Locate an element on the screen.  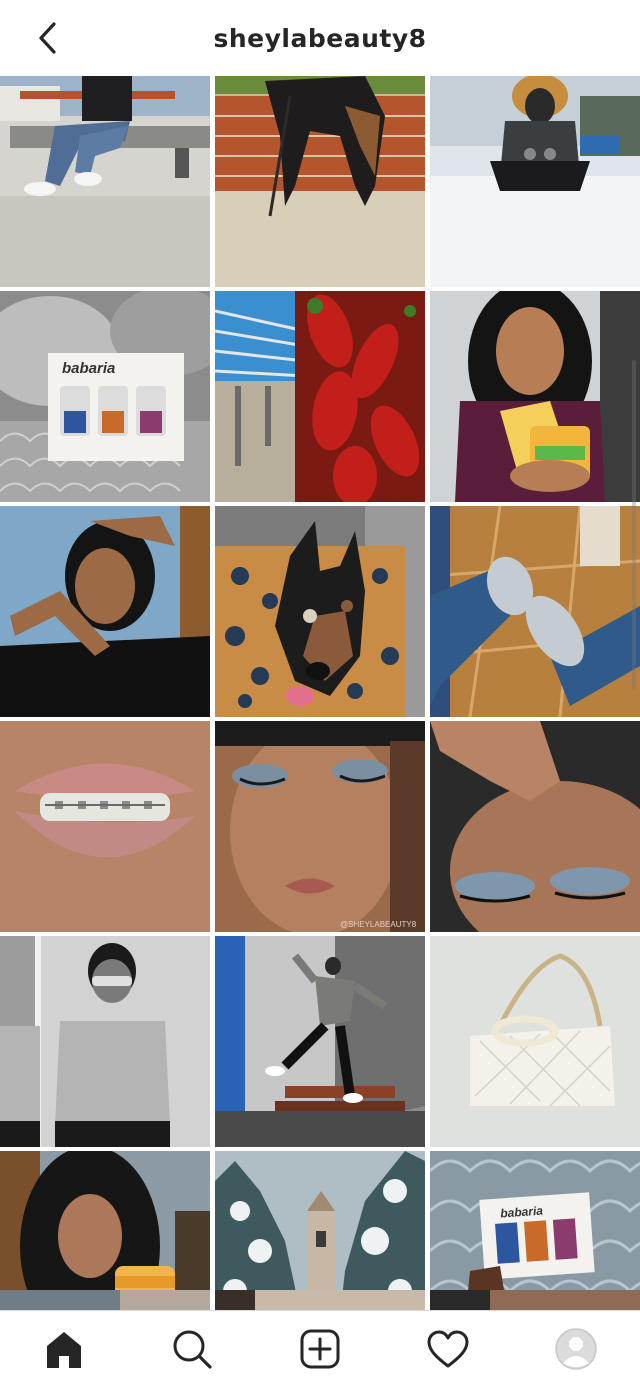
top-bar: sheylabeauty8 is located at coordinates (320, 38).